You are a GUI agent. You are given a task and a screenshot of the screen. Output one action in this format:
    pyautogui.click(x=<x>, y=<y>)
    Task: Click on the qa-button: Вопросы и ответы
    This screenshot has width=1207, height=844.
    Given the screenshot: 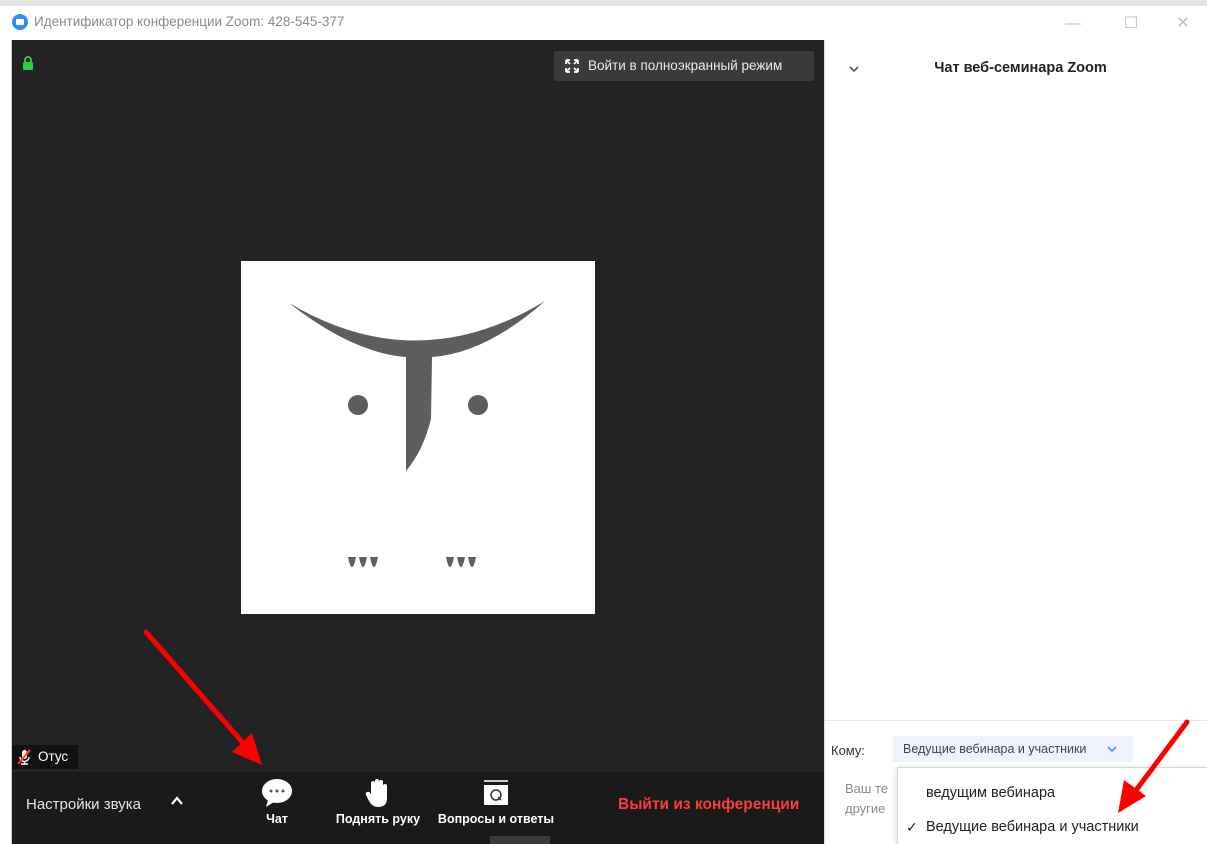 What is the action you would take?
    pyautogui.click(x=496, y=802)
    